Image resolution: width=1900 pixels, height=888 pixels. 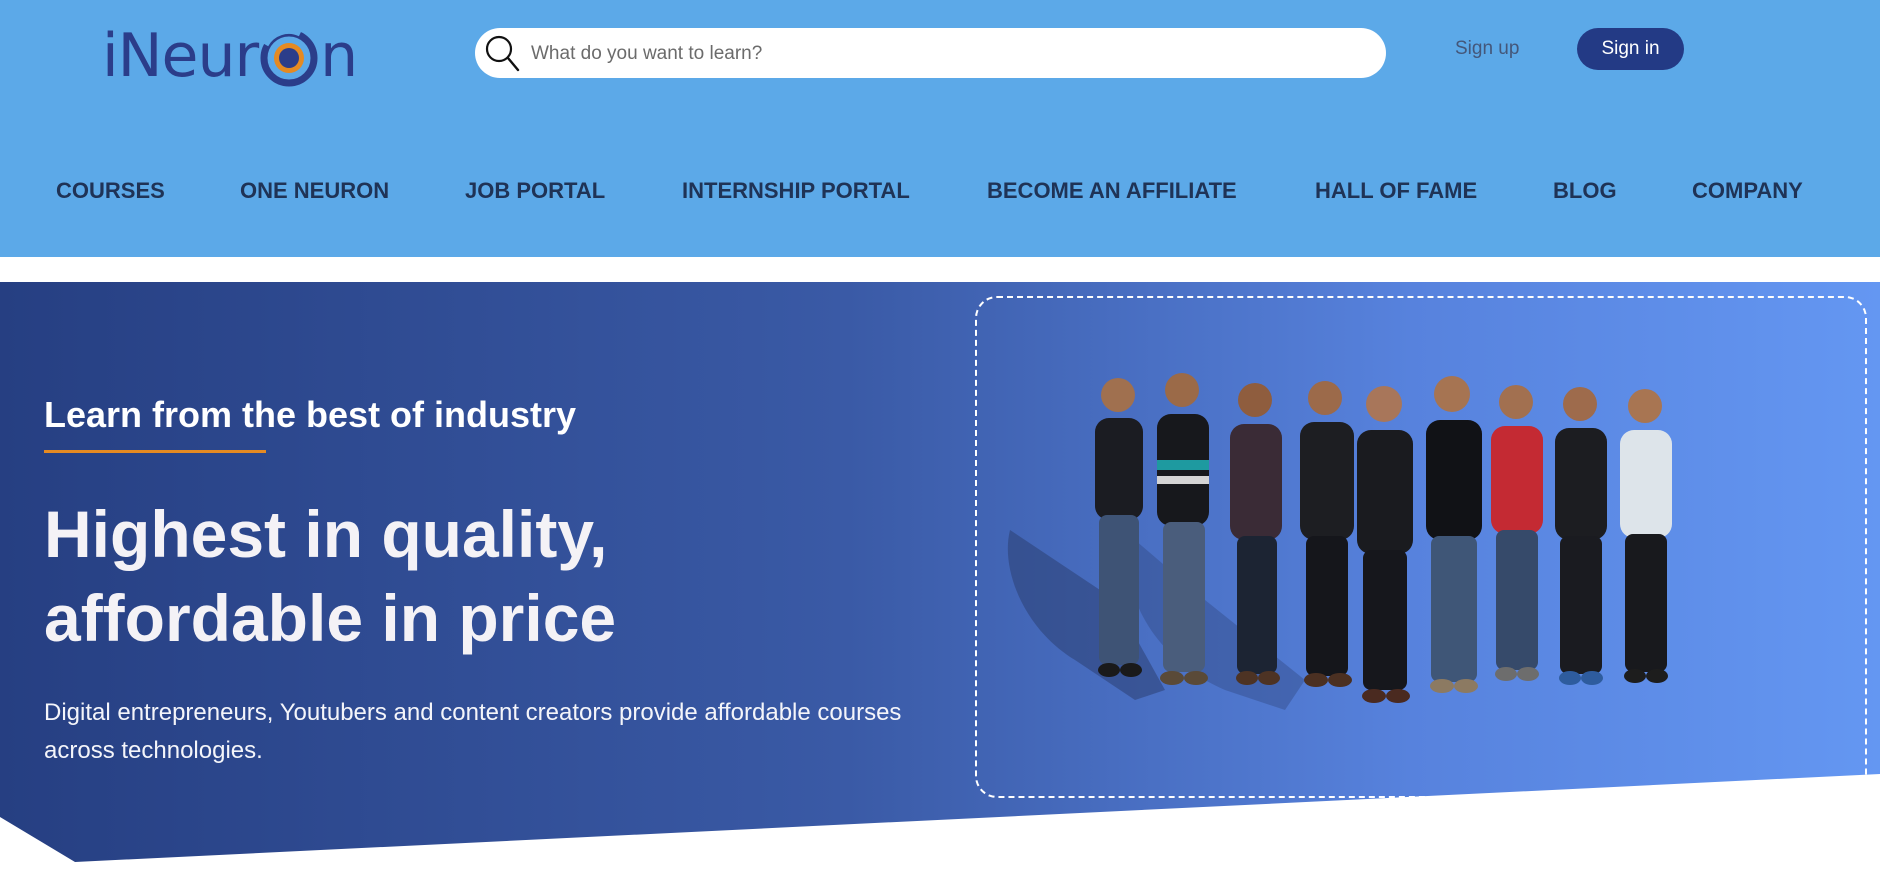 What do you see at coordinates (180, 56) in the screenshot?
I see `logo-text-start: iNeur` at bounding box center [180, 56].